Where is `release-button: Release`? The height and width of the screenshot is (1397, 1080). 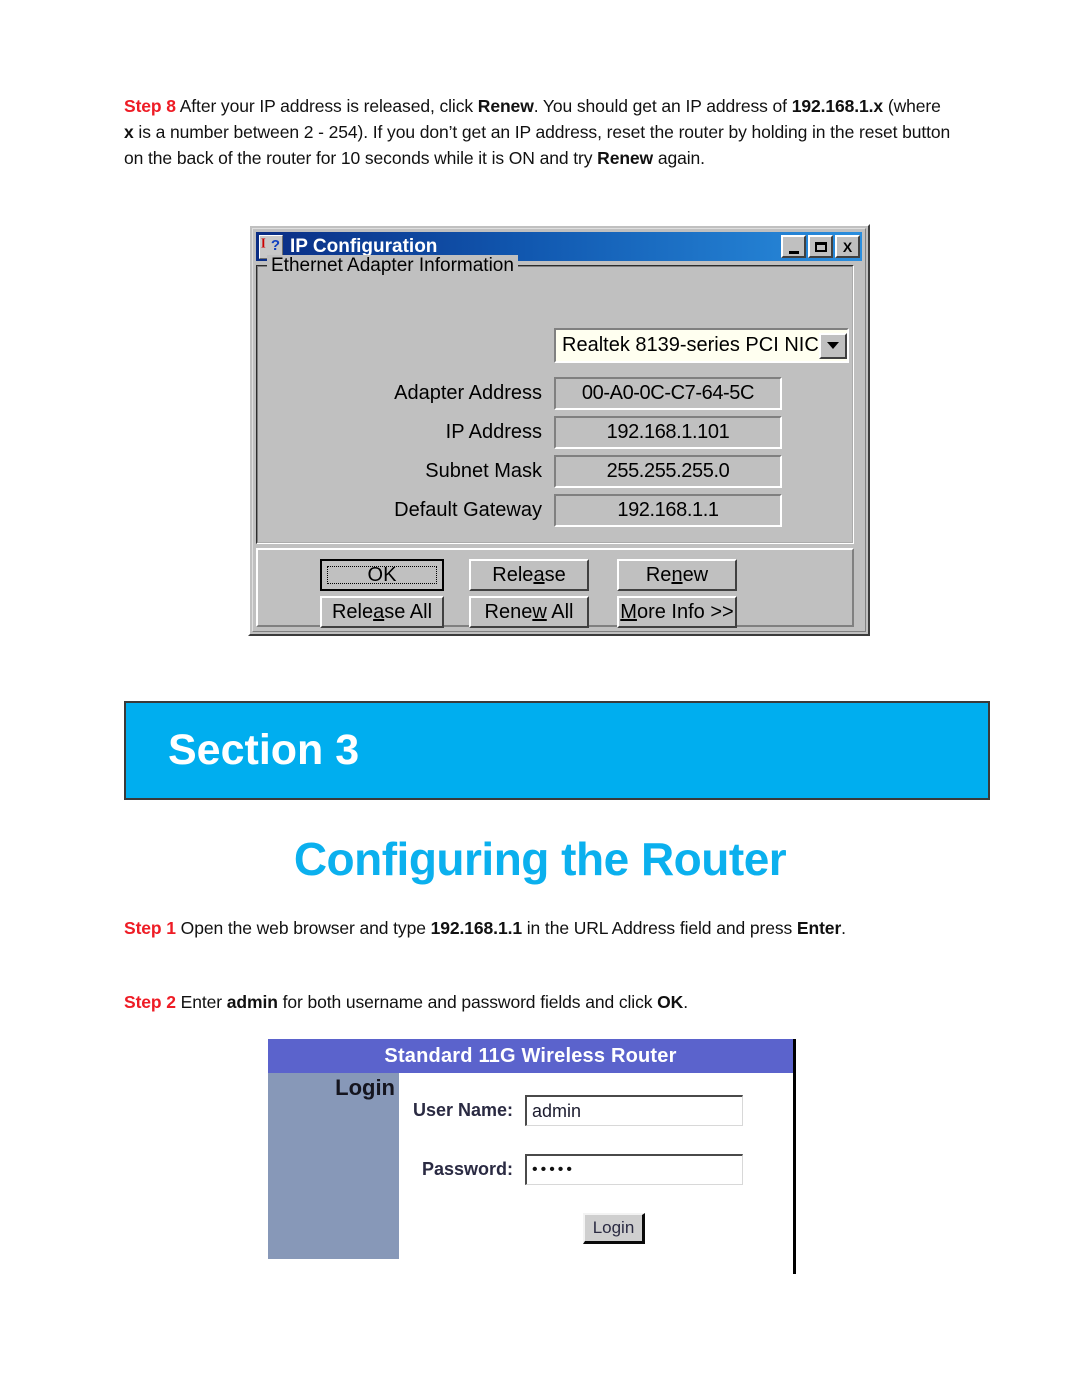 release-button: Release is located at coordinates (529, 575).